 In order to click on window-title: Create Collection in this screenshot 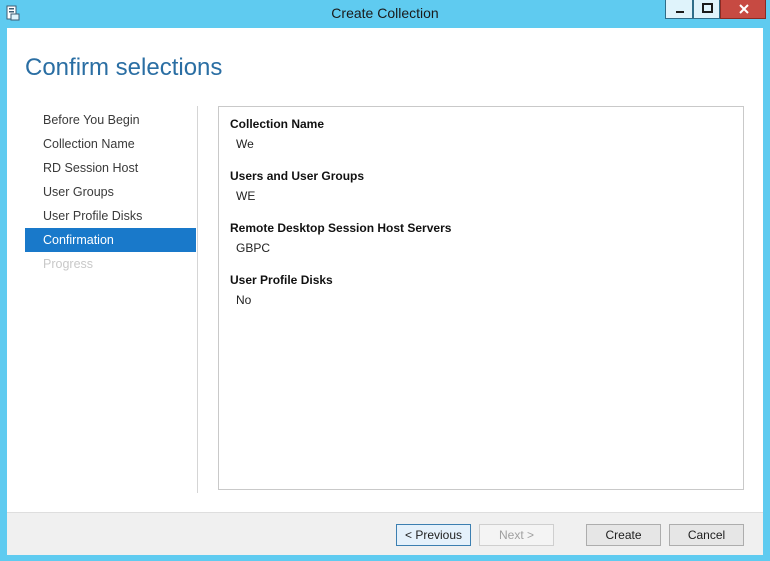, I will do `click(385, 13)`.